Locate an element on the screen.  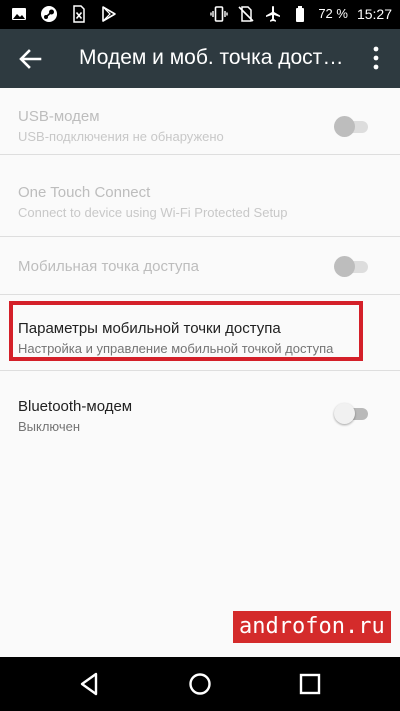
usb-modem-title: USB-модем is located at coordinates (59, 116).